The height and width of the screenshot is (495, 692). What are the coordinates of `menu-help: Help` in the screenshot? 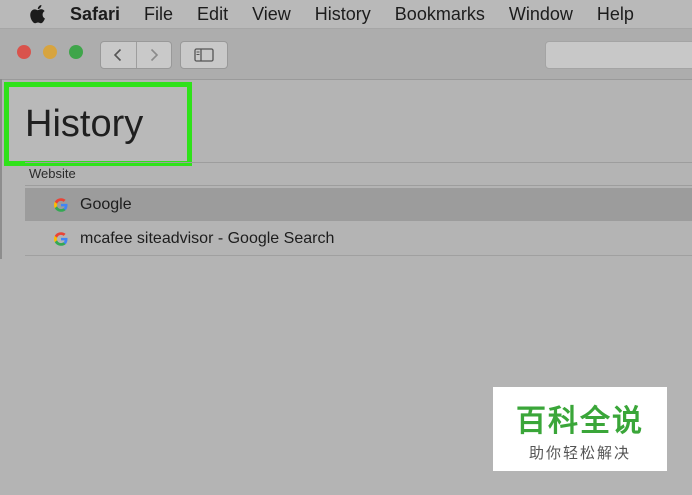 It's located at (615, 14).